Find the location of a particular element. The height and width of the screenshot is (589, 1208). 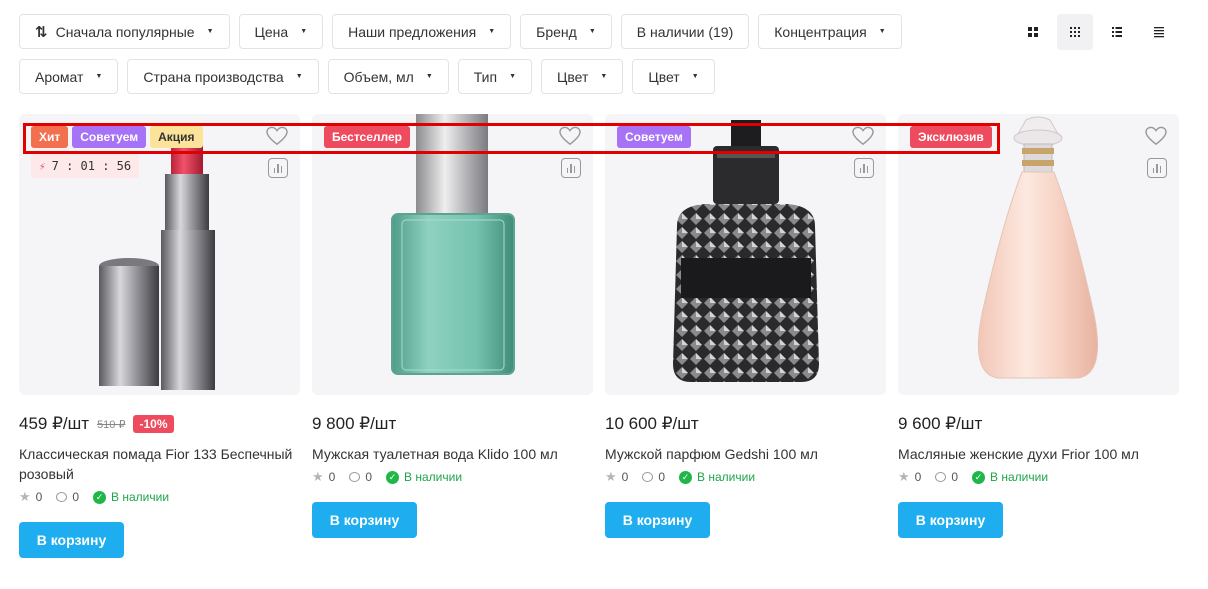

filter-label: В наличии (19) is located at coordinates (685, 31).